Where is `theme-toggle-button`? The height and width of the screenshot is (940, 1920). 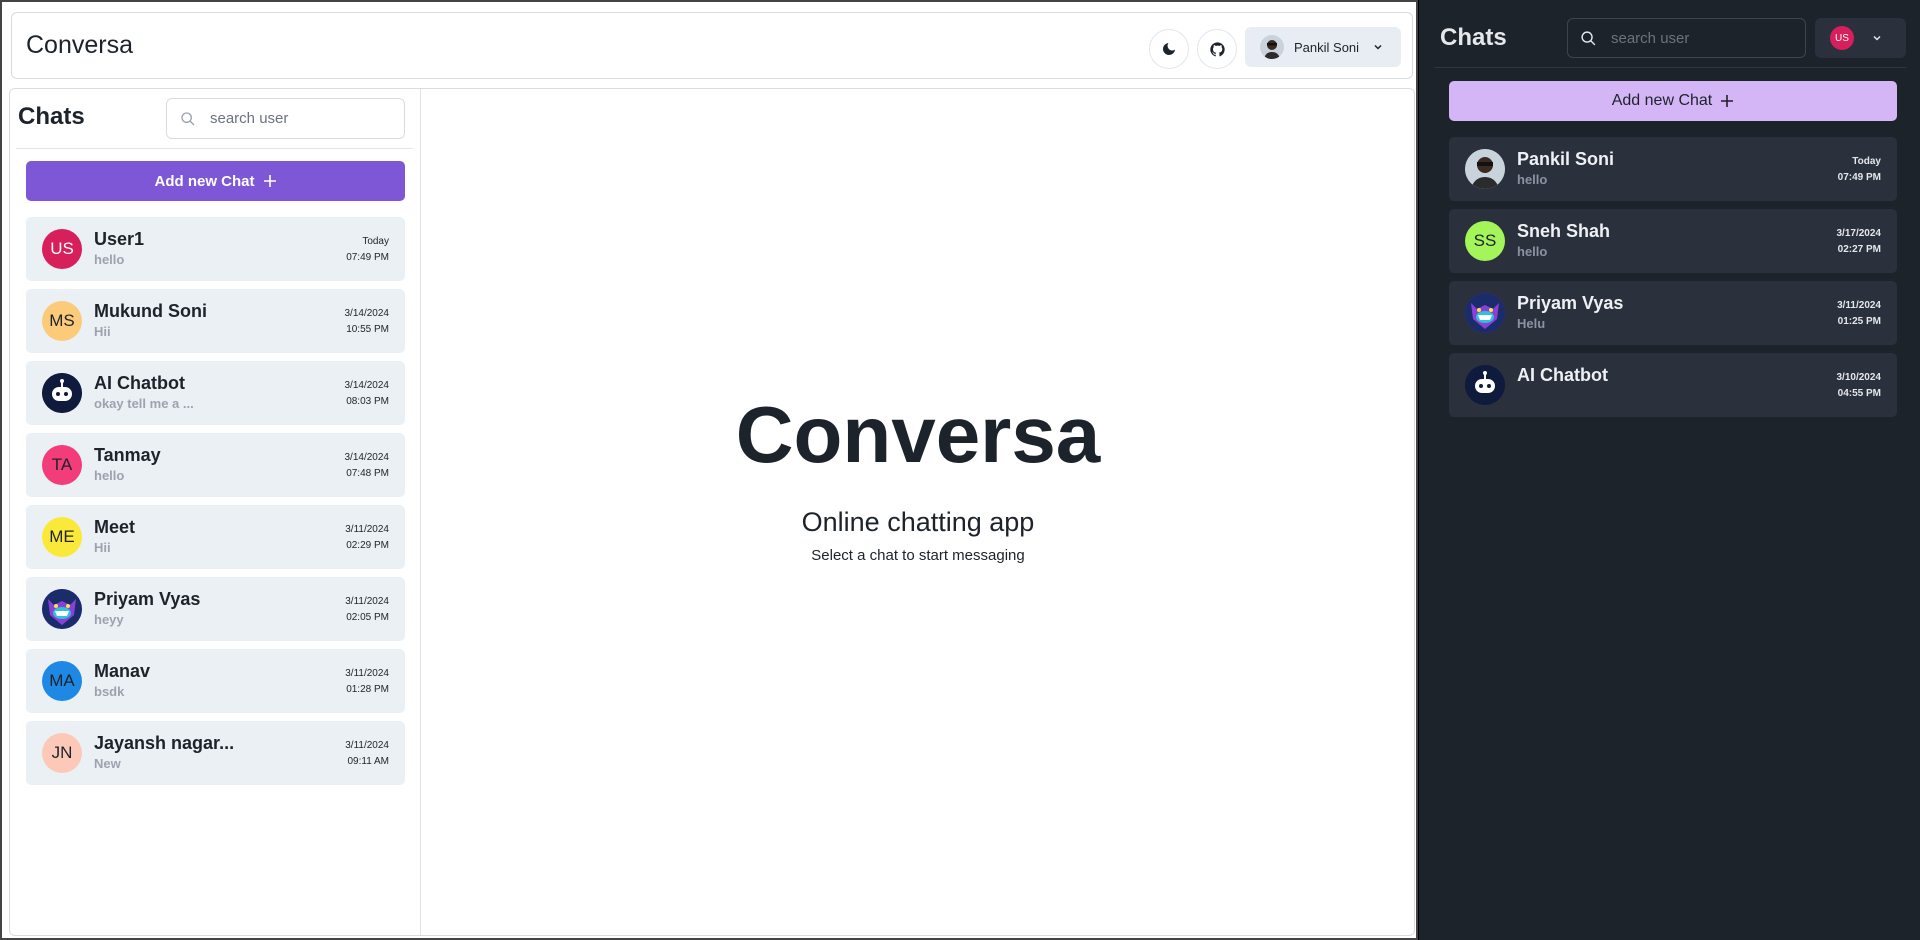 theme-toggle-button is located at coordinates (1169, 49).